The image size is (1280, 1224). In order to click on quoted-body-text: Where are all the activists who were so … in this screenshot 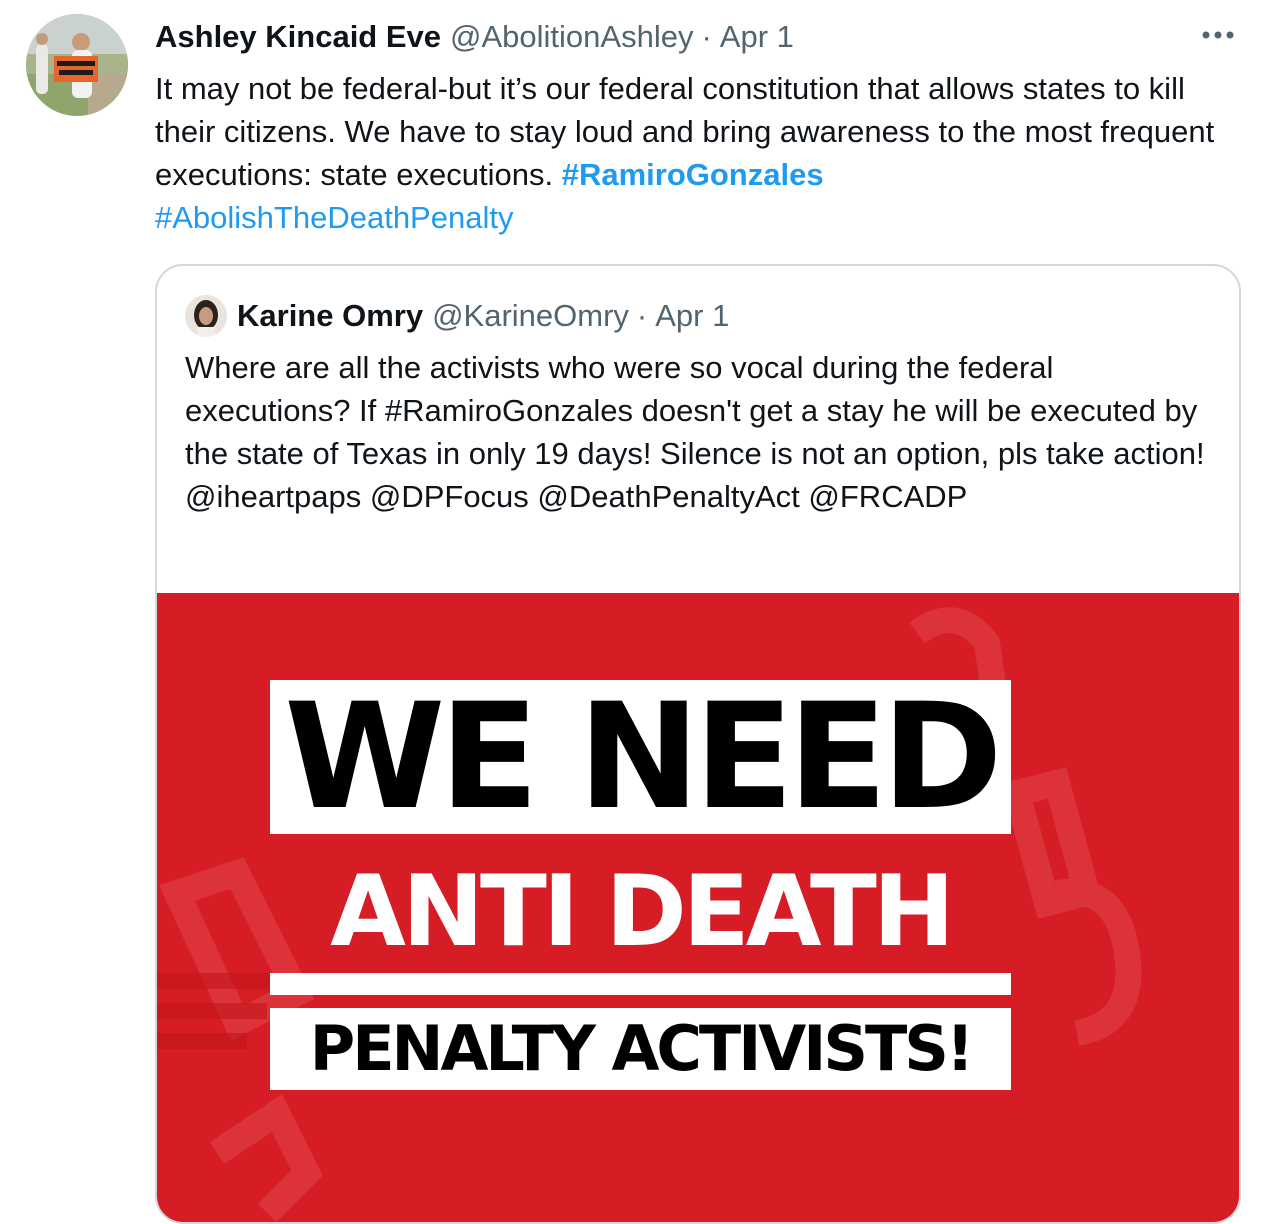, I will do `click(695, 410)`.